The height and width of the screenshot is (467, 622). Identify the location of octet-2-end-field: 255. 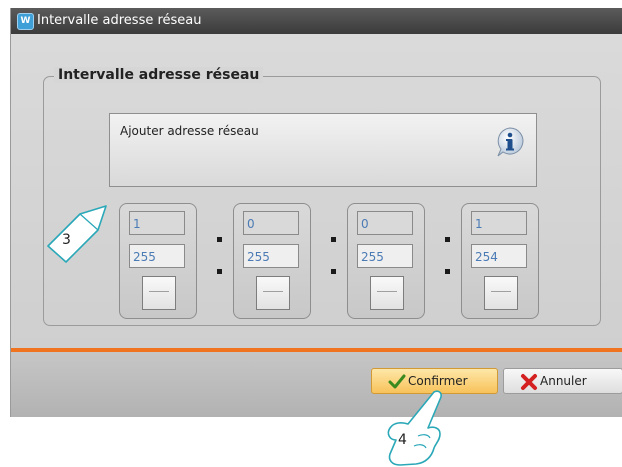
(271, 256).